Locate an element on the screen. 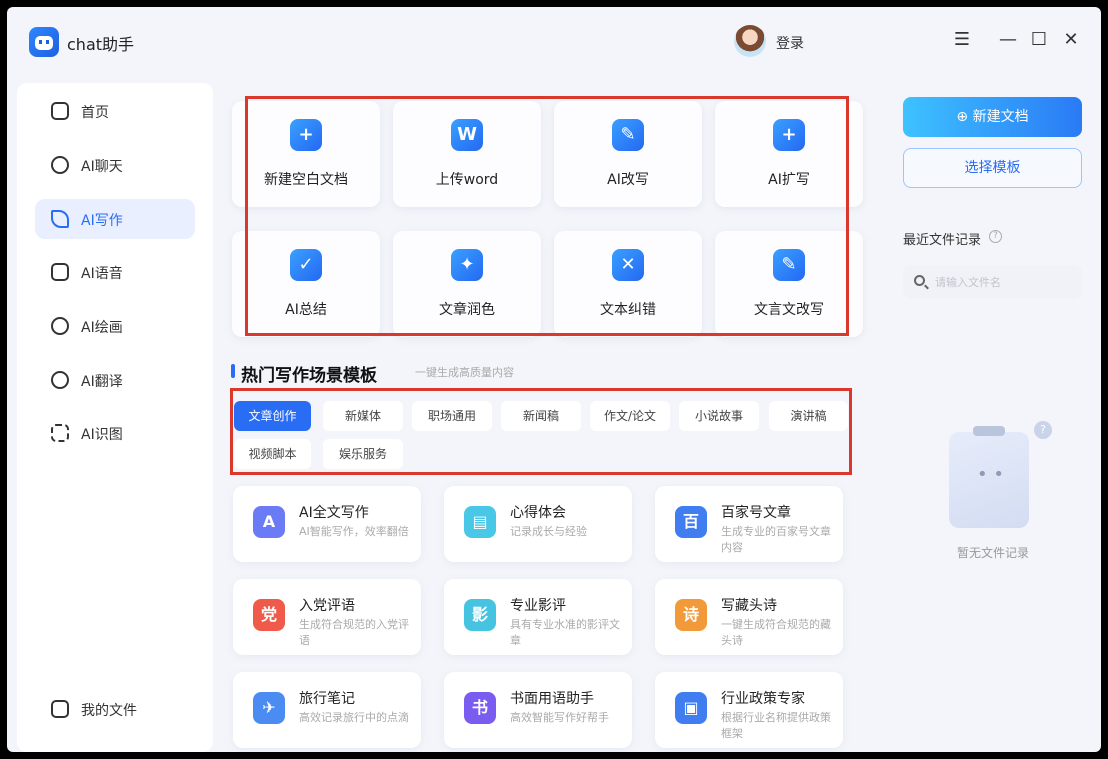 The width and height of the screenshot is (1108, 759). template-desc: AI智能写作，效率翻倍 is located at coordinates (354, 531).